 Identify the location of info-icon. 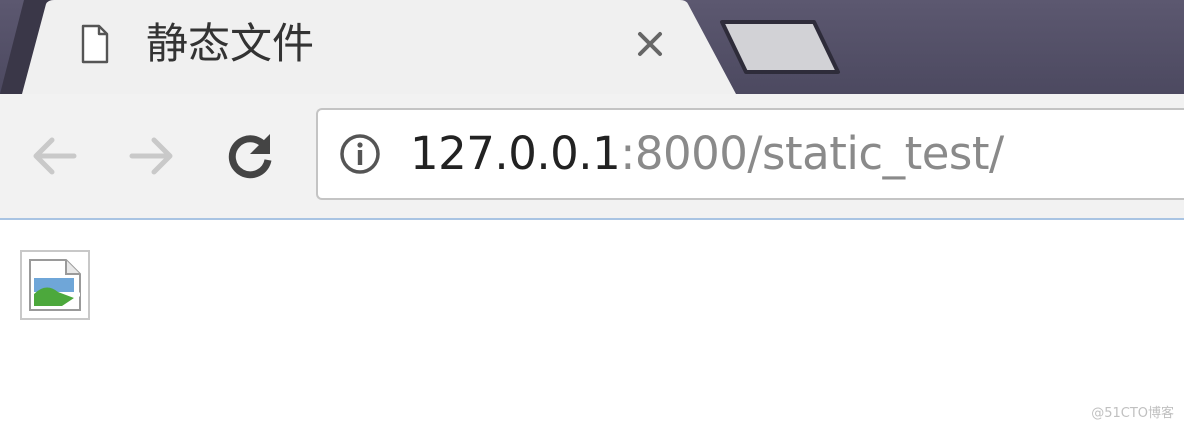
(360, 154).